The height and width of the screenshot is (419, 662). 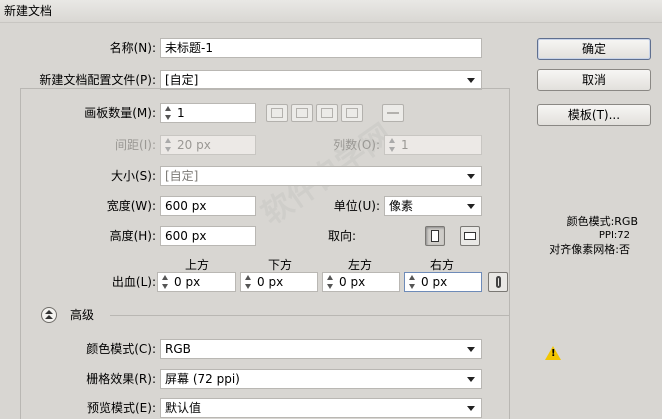 I want to click on orientation-label: 取向:, so click(x=341, y=236).